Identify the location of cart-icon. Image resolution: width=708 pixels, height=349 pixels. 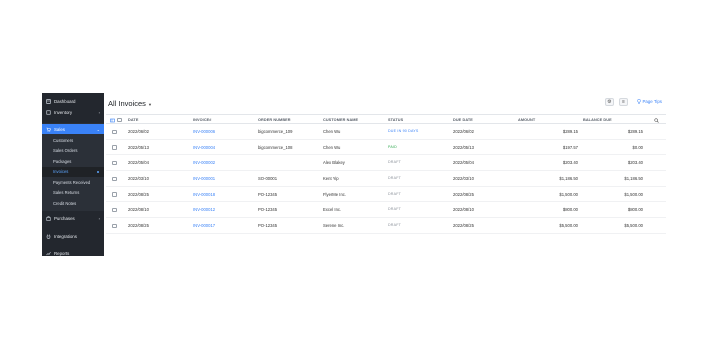
(48, 129).